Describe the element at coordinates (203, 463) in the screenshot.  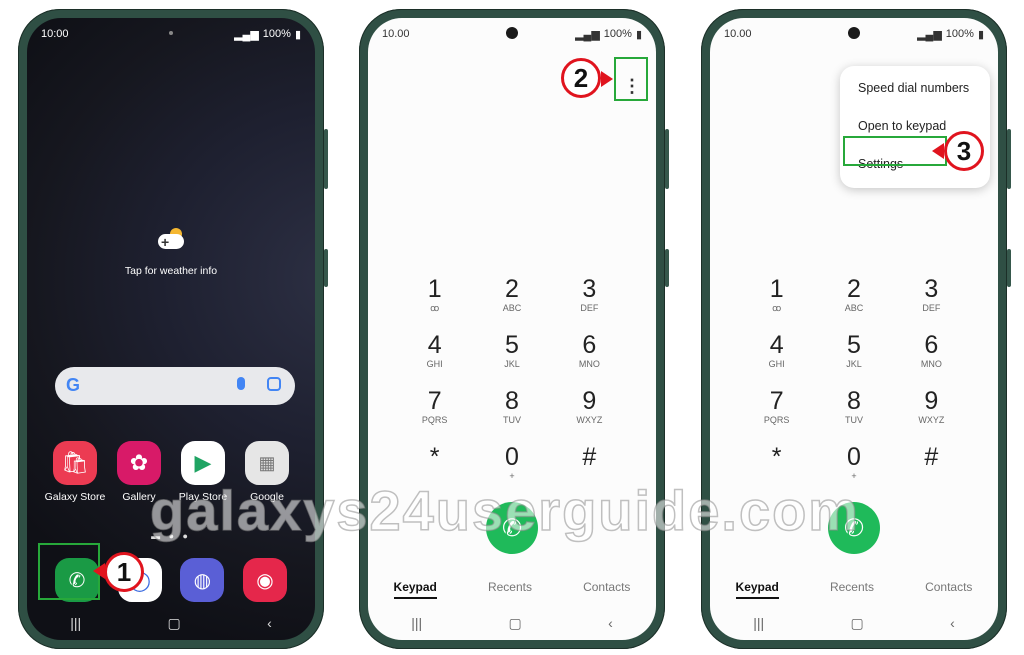
I see `play-store-icon: ▶` at that location.